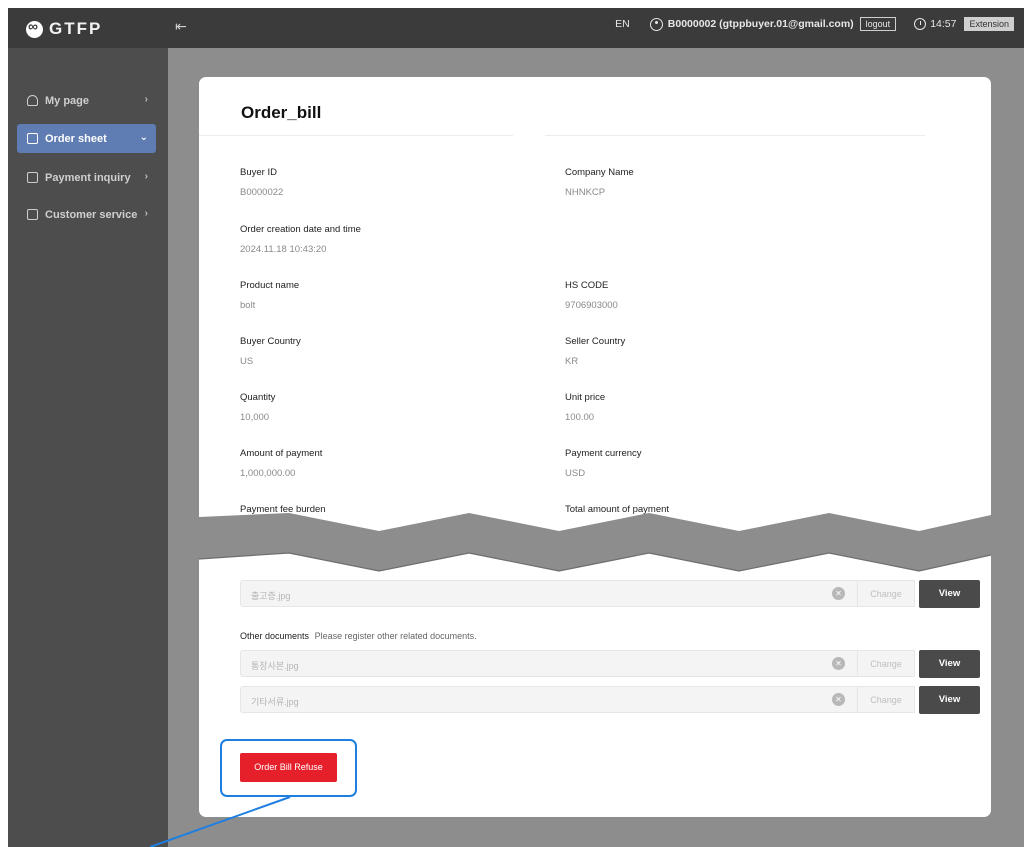 The height and width of the screenshot is (847, 1028). I want to click on field-label-payment-currency: Payment currency, so click(603, 453).